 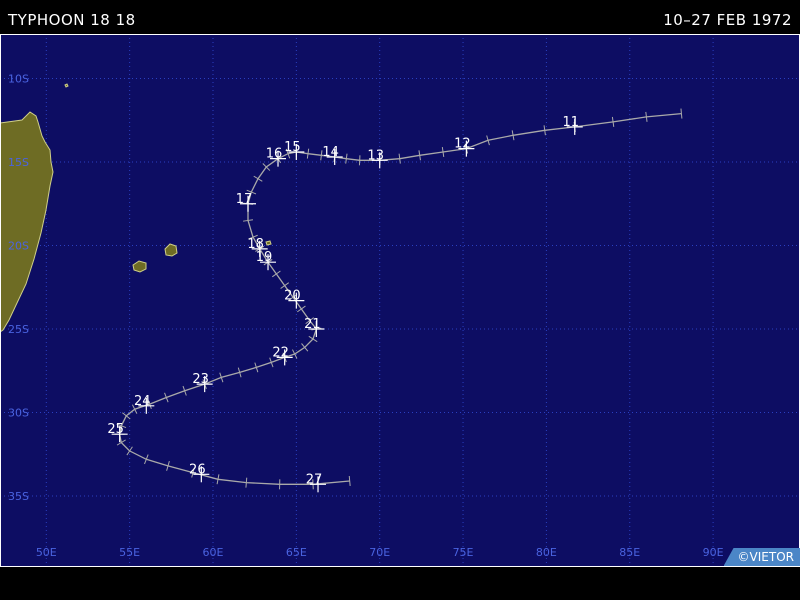 What do you see at coordinates (18, 413) in the screenshot?
I see `lat-label: 30S` at bounding box center [18, 413].